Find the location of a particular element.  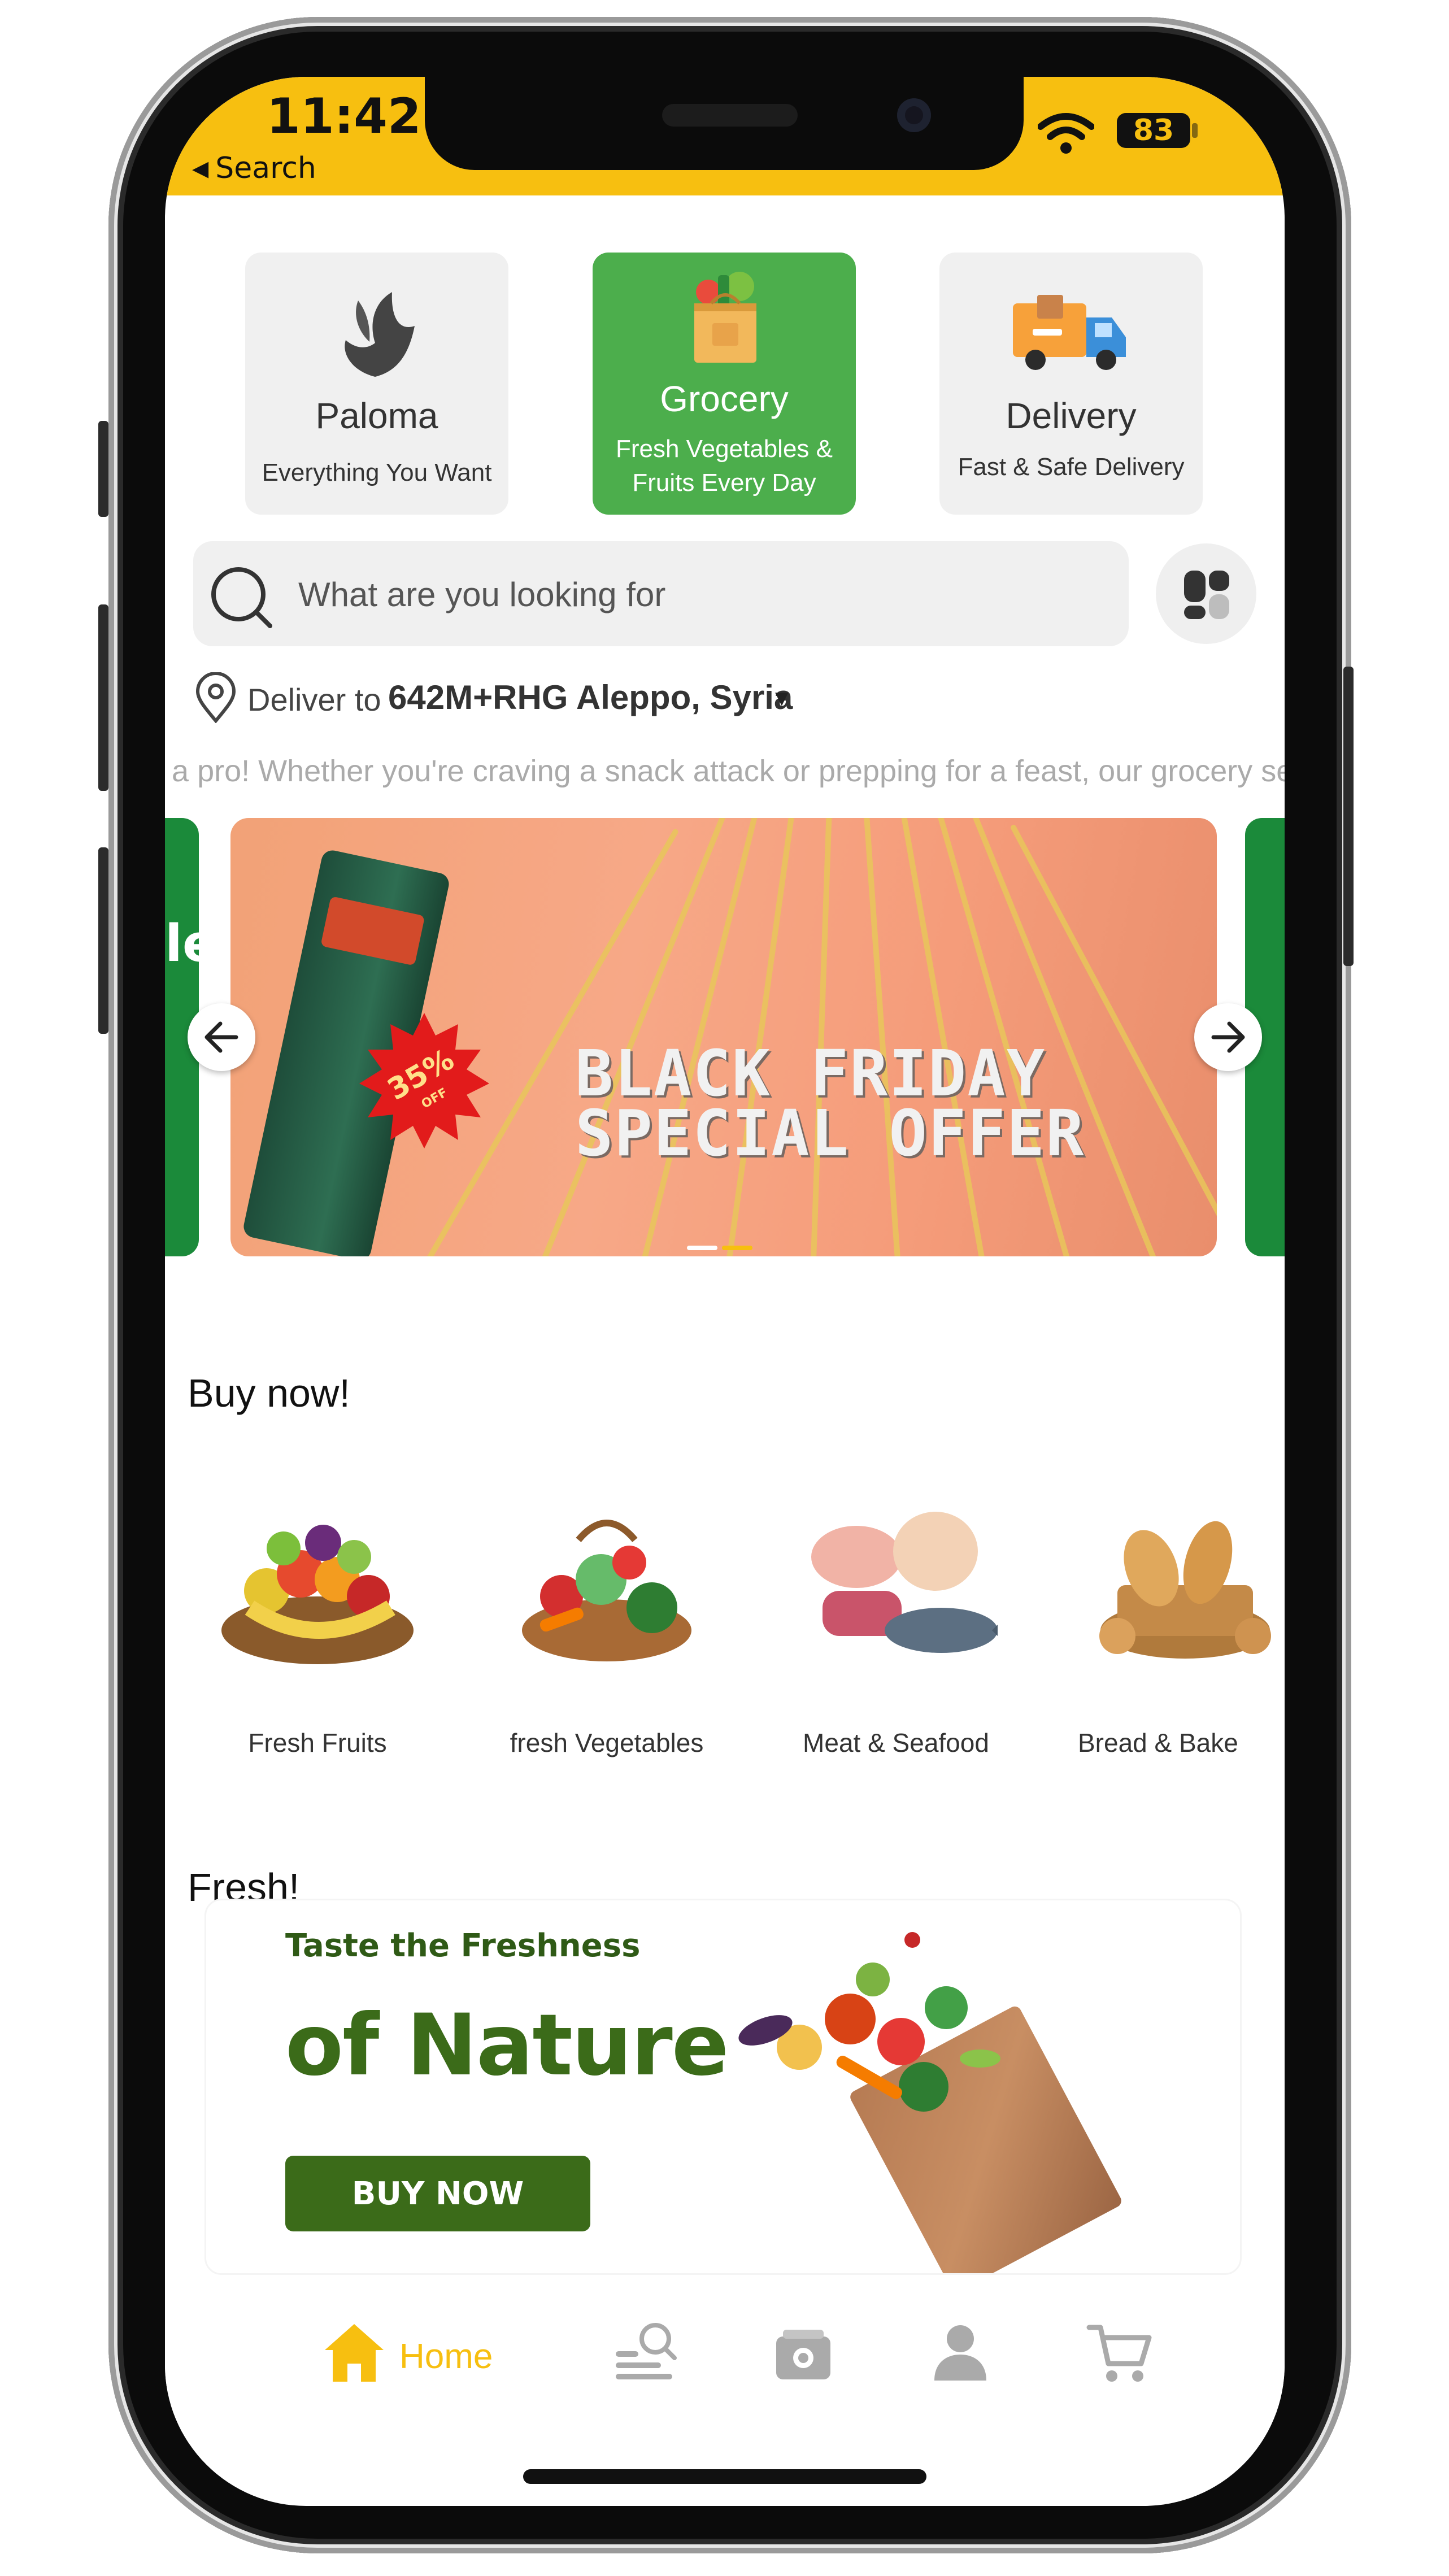

category-card-paloma: Paloma Everything You Want is located at coordinates (376, 384).